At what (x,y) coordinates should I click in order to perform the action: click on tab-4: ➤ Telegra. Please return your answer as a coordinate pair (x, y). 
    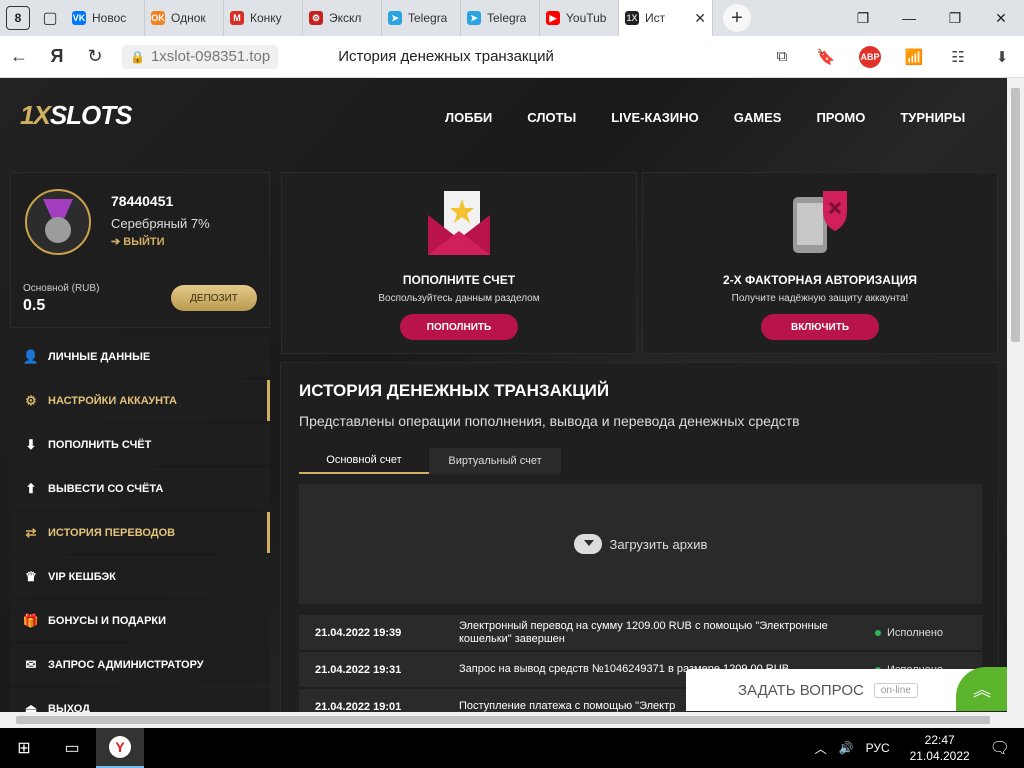
    Looking at the image, I should click on (421, 18).